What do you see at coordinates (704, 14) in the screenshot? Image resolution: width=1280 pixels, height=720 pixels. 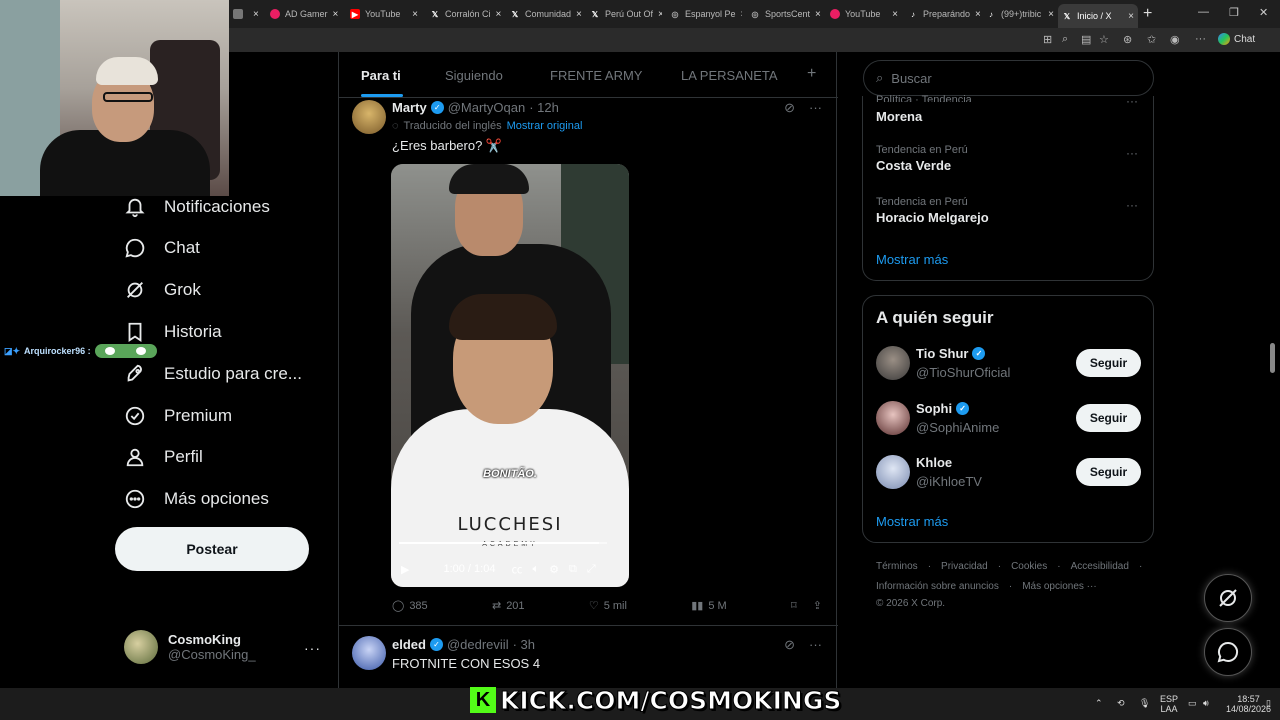 I see `browser-tab: ◎Espanyol Pe×` at bounding box center [704, 14].